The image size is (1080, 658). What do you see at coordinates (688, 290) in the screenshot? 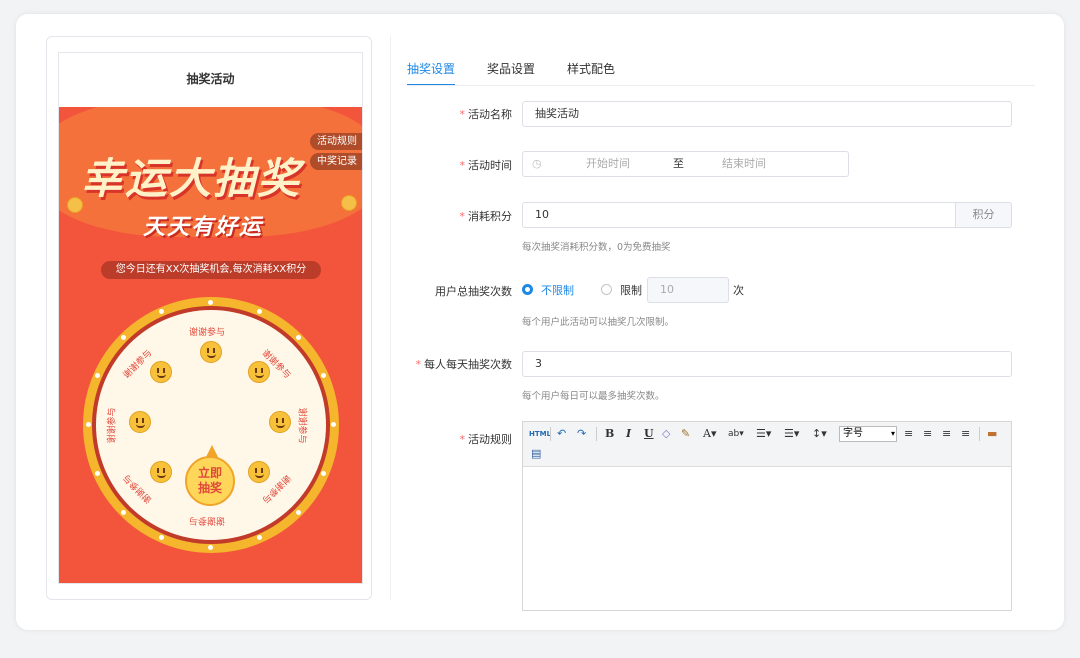
I see `limit-count-input: 10` at bounding box center [688, 290].